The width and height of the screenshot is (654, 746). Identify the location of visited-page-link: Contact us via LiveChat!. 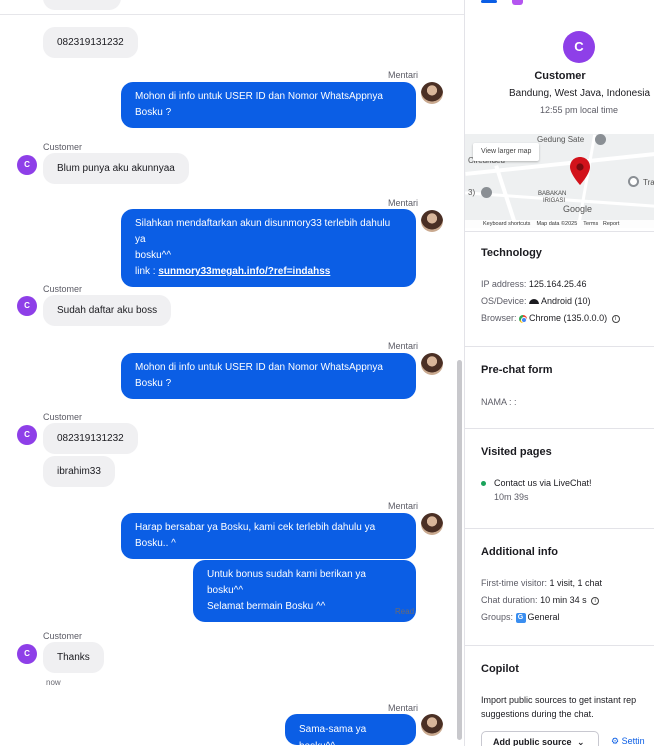
(543, 483).